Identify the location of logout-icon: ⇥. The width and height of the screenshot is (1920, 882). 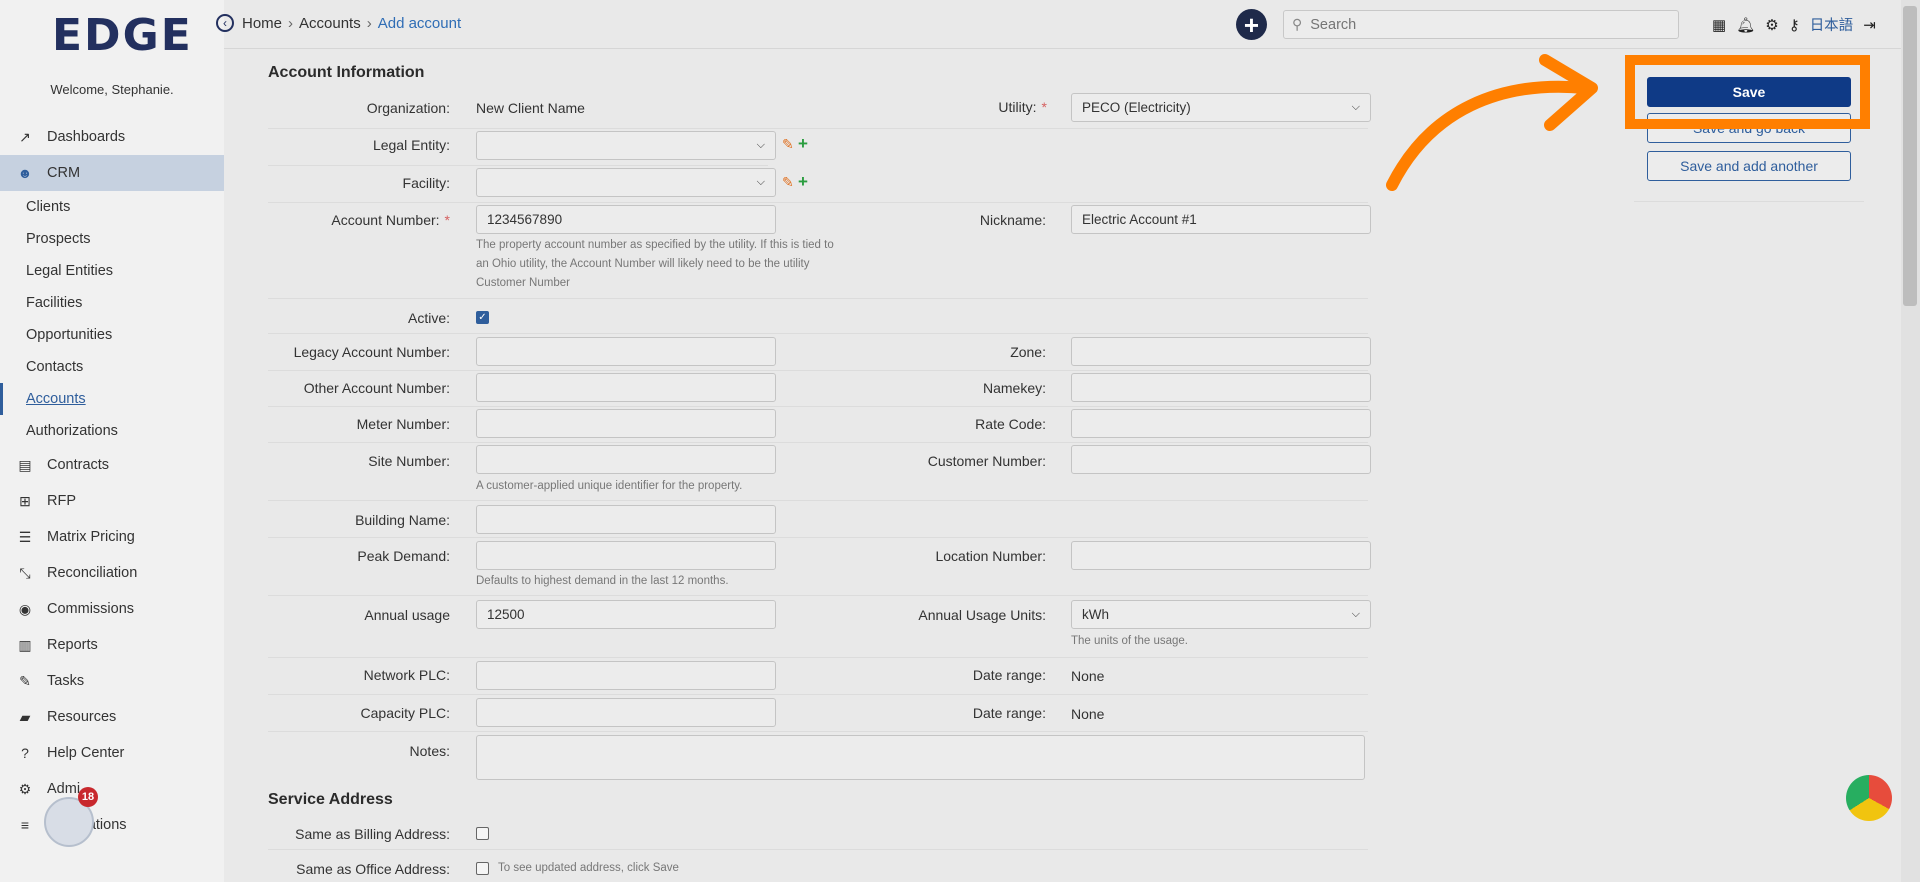
(1869, 25).